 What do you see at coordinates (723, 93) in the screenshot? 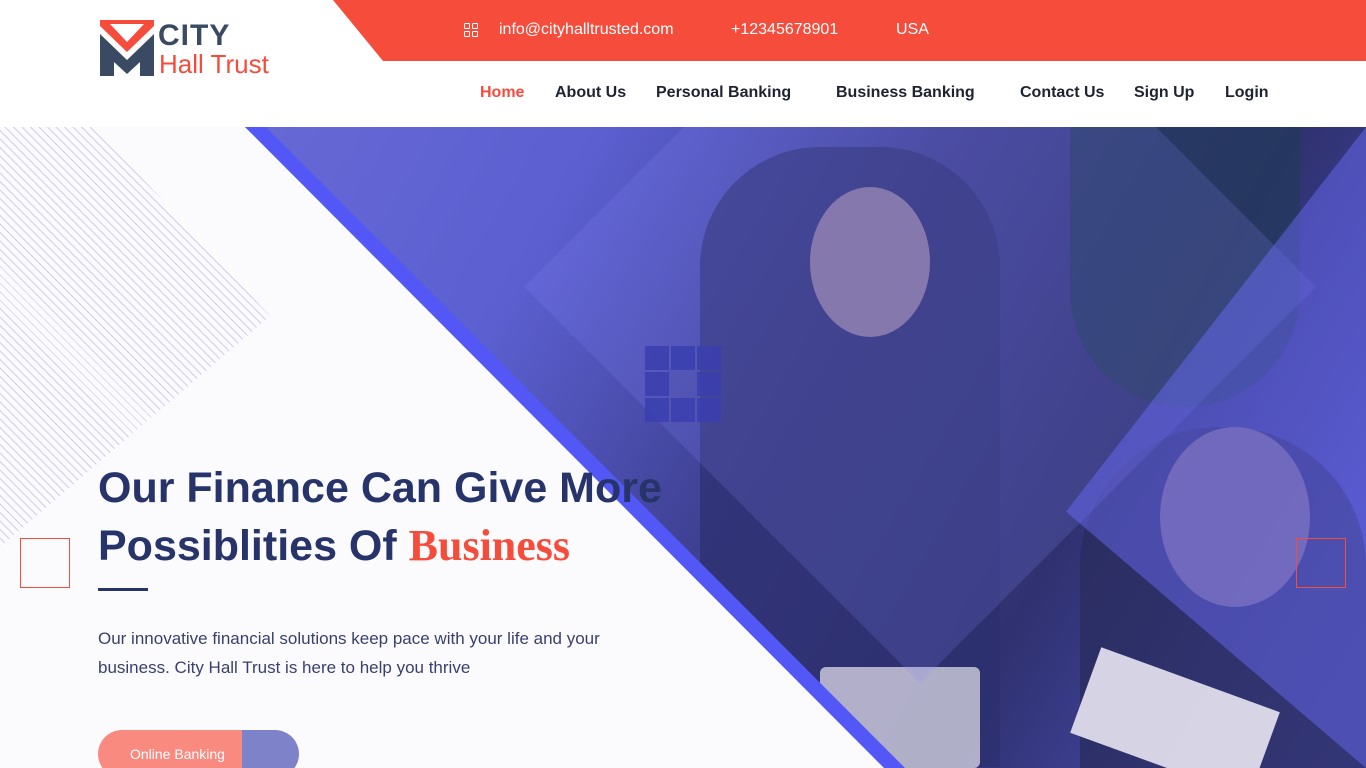
I see `nav-personal-banking: Personal Banking` at bounding box center [723, 93].